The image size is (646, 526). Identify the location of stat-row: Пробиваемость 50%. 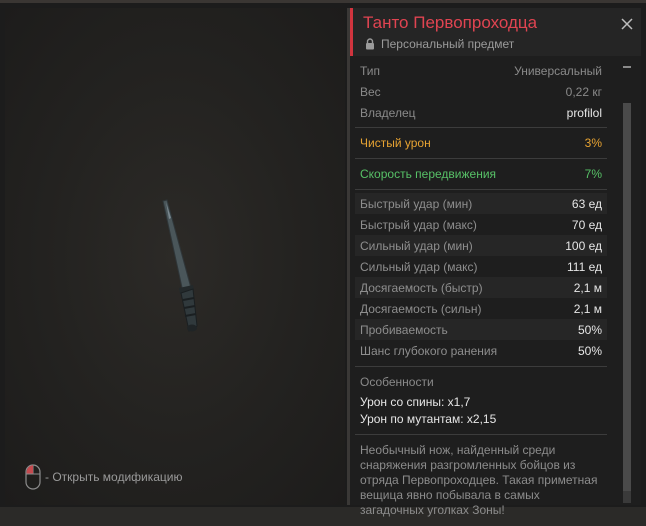
(481, 329).